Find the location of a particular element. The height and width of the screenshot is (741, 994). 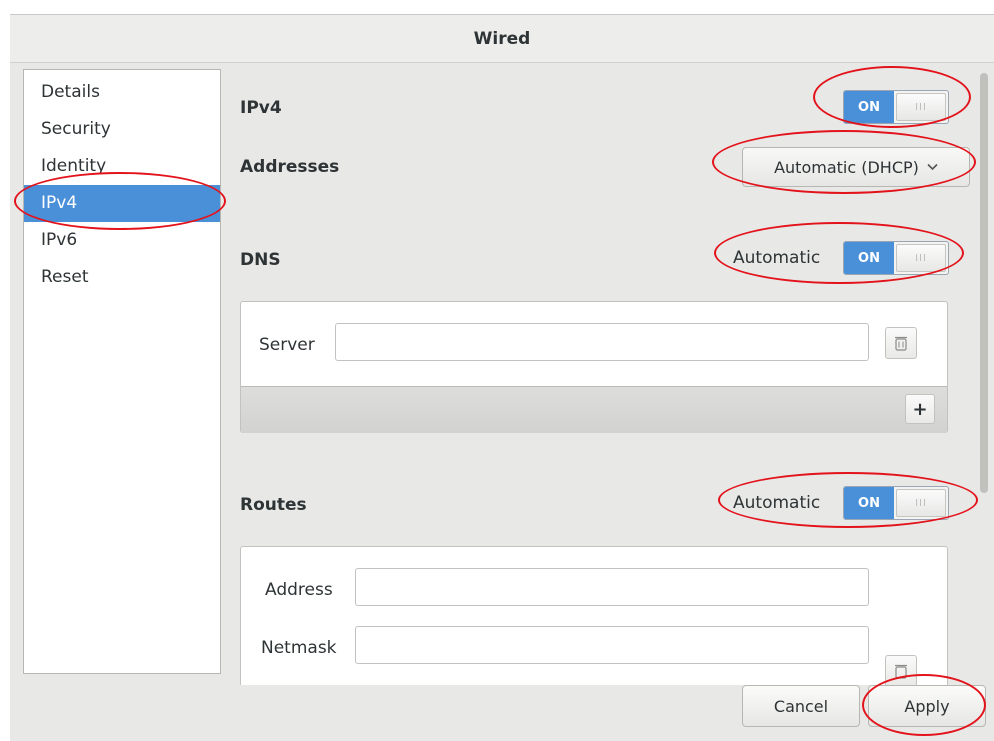

dns-label: DNS is located at coordinates (260, 260).